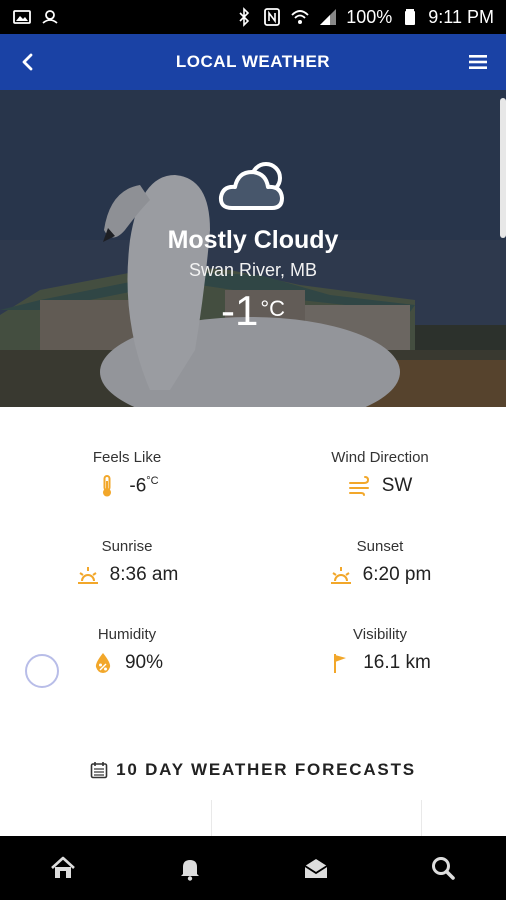 The image size is (506, 900). I want to click on nav-messages-button, so click(316, 868).